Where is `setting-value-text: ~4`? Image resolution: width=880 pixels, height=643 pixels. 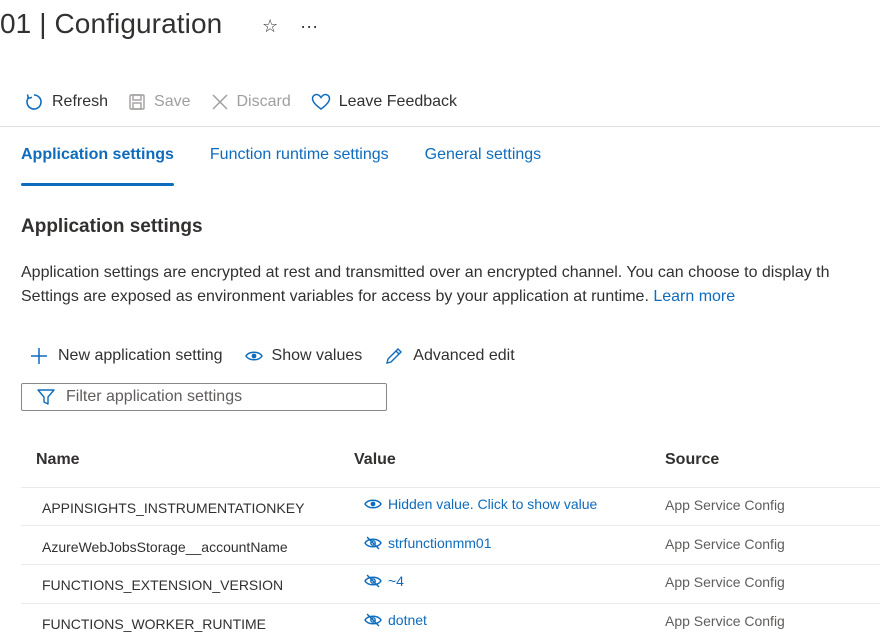 setting-value-text: ~4 is located at coordinates (396, 581).